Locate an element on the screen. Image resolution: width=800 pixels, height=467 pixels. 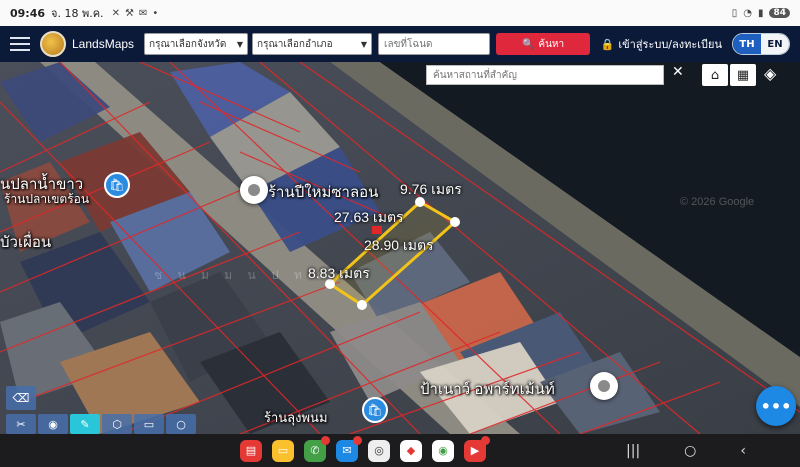
app-dock: ▤ ▭ ✆ ✉ ◎ ◆ ◉ ▶ is located at coordinates (365, 448).